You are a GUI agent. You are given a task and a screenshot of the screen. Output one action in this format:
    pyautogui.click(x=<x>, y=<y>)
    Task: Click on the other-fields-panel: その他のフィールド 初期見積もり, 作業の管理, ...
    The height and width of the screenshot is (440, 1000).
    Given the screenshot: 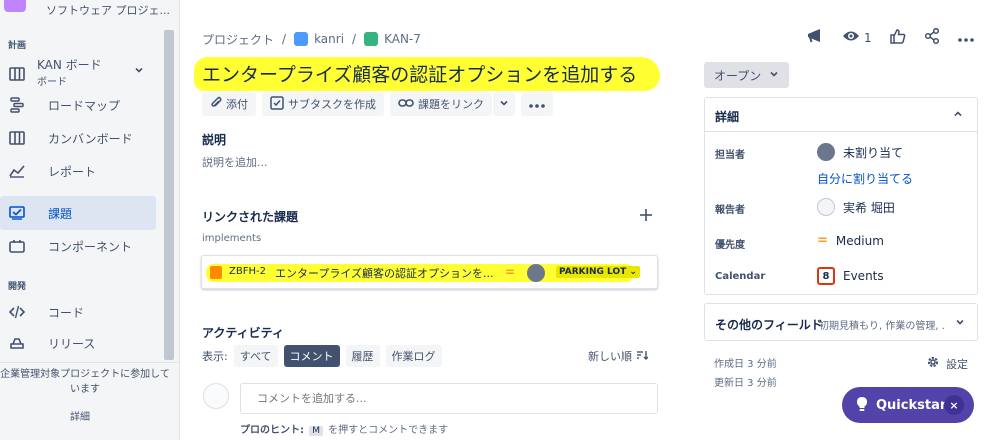 What is the action you would take?
    pyautogui.click(x=841, y=322)
    